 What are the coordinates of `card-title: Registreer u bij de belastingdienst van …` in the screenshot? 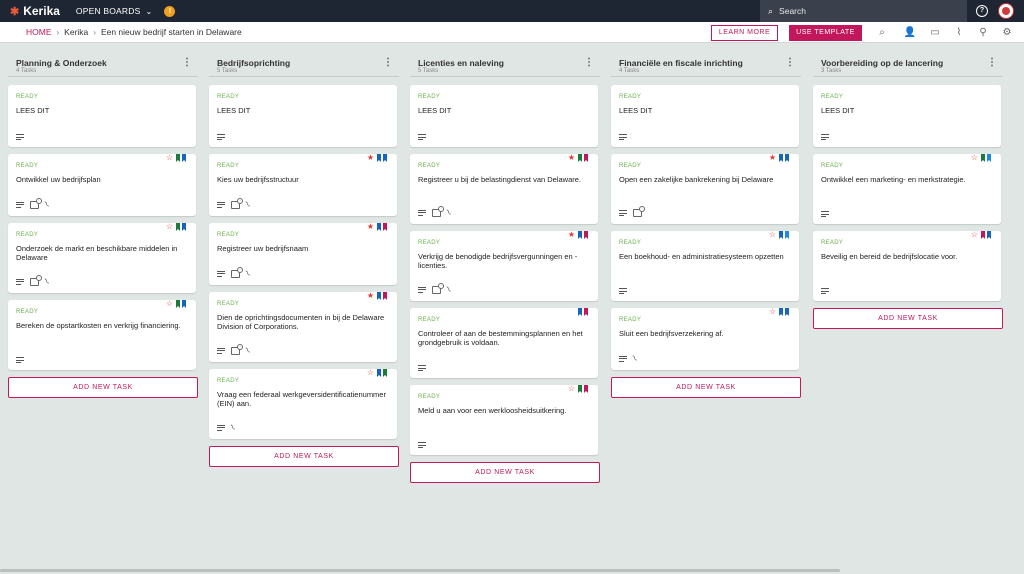 It's located at (500, 179).